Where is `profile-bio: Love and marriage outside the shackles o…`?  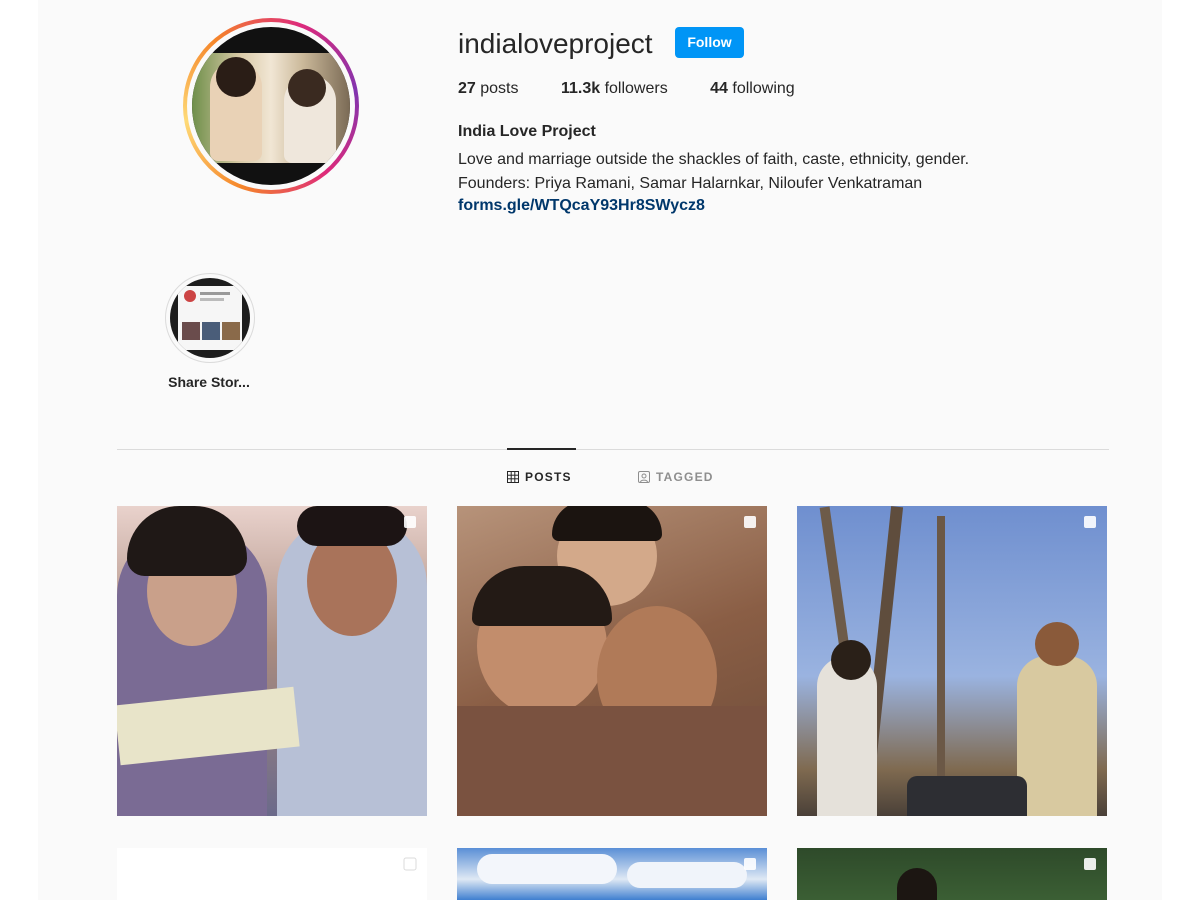 profile-bio: Love and marriage outside the shackles o… is located at coordinates (713, 172).